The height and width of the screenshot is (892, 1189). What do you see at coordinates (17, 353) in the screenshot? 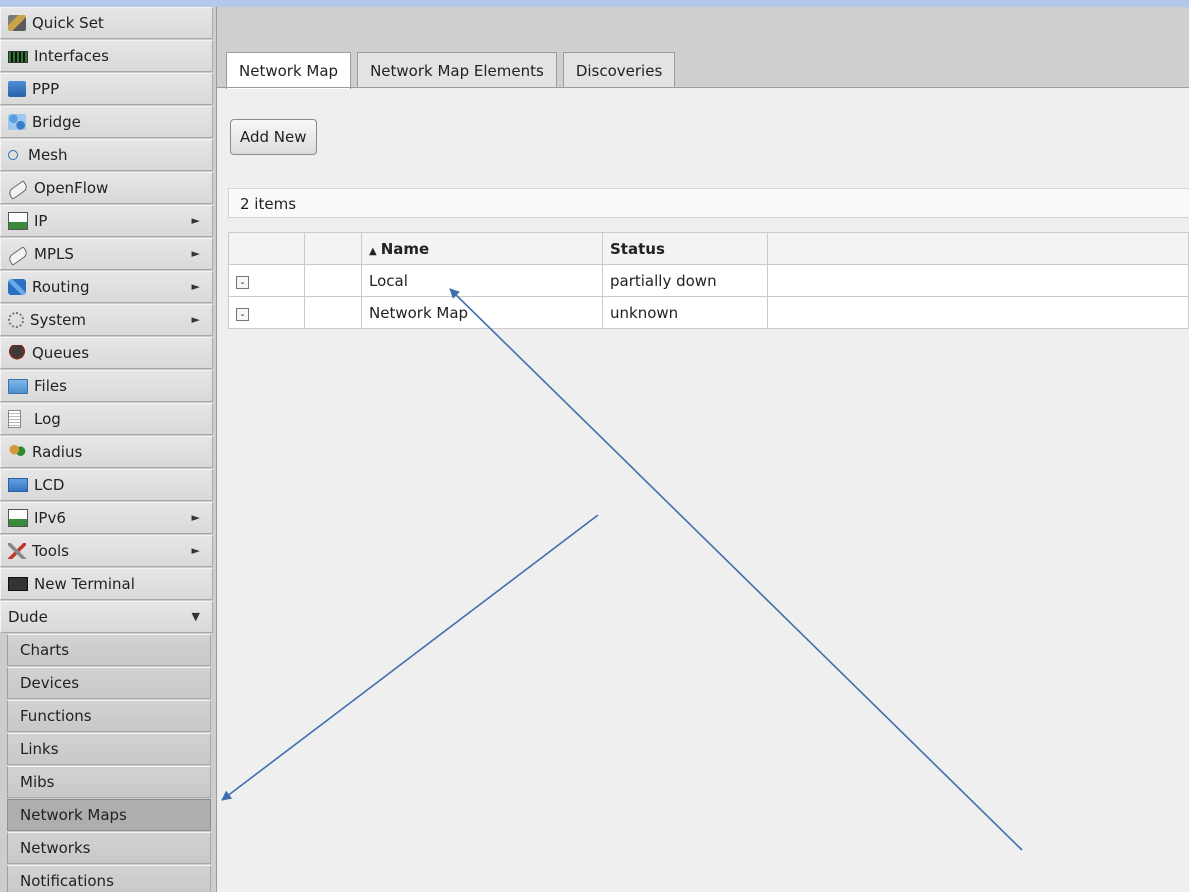
I see `queues-icon` at bounding box center [17, 353].